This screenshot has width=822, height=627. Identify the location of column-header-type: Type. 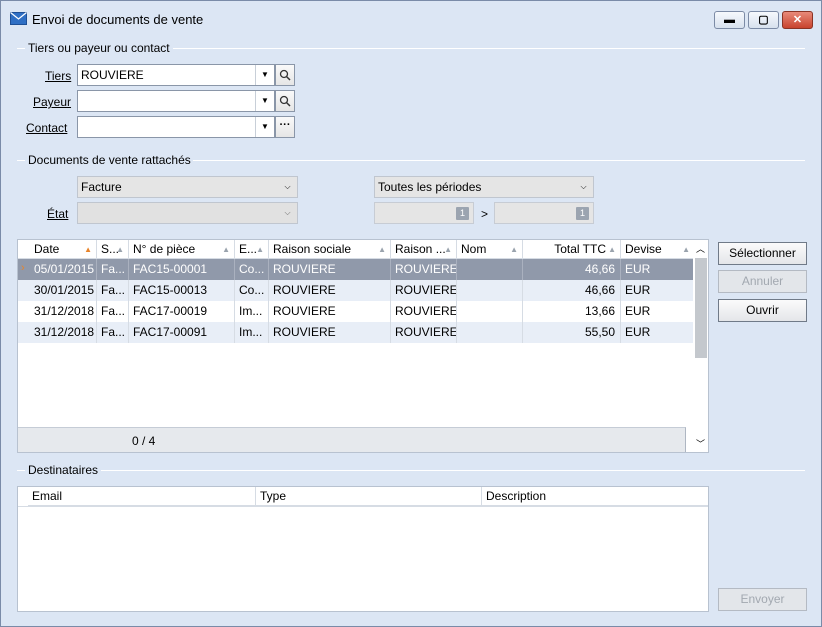
(369, 496).